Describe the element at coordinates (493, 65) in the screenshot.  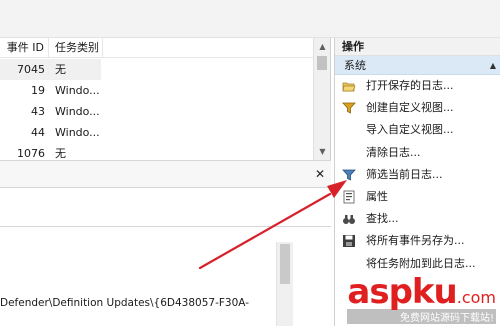
I see `collapse-arrow-icon: ▲` at that location.